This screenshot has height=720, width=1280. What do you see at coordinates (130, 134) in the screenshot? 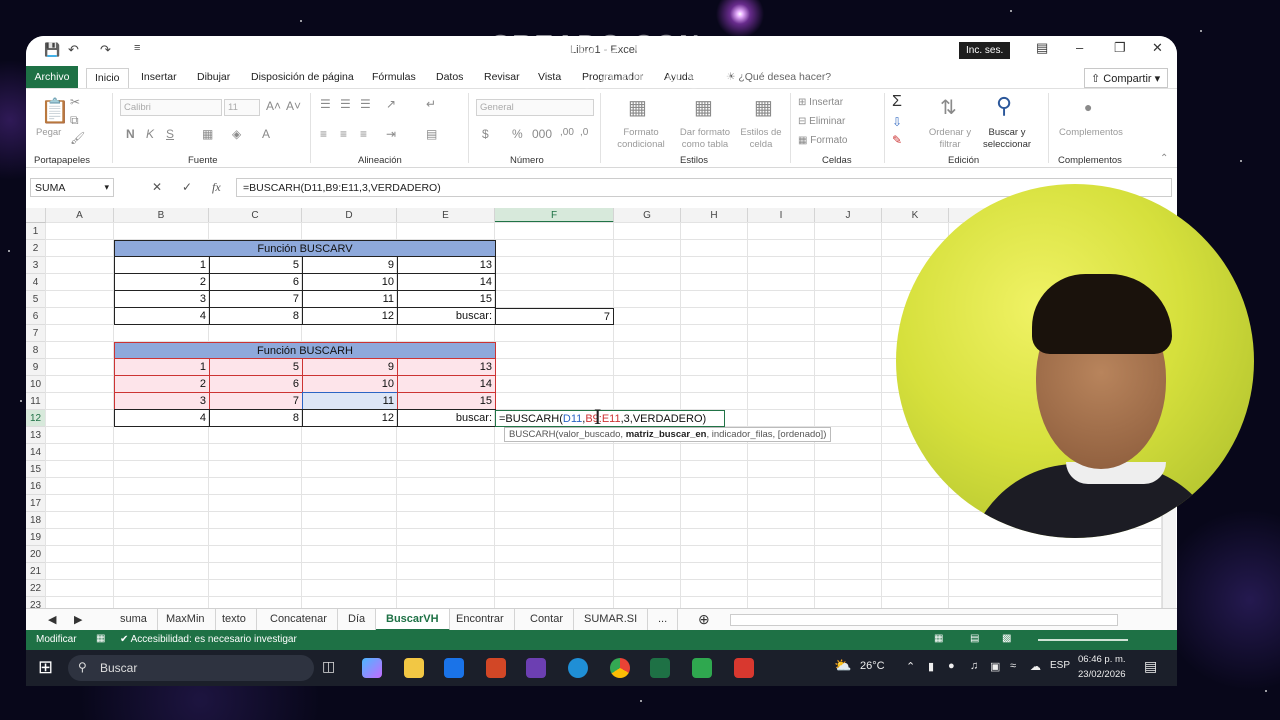
I see `bold-icon: N` at bounding box center [130, 134].